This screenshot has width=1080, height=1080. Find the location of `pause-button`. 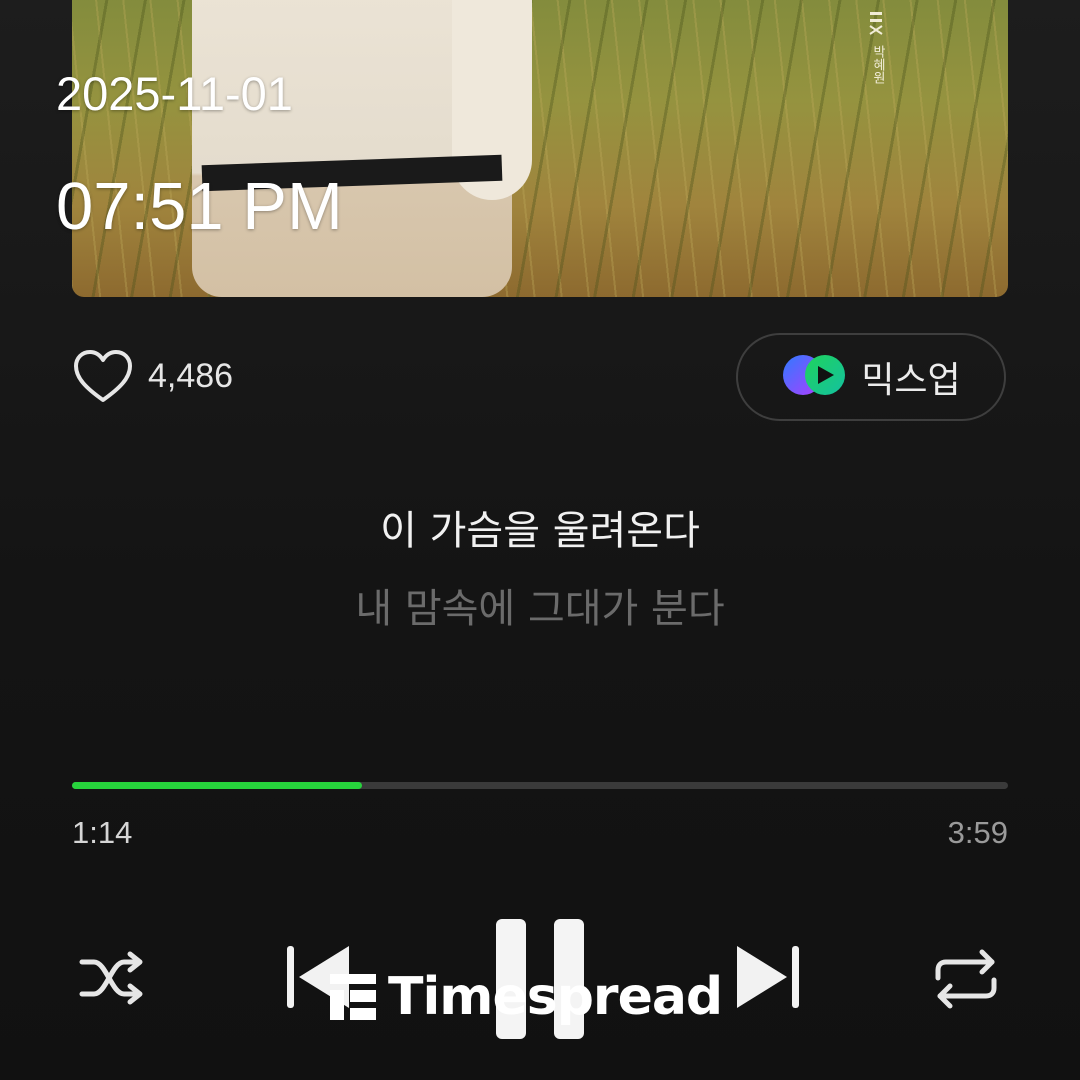

pause-button is located at coordinates (540, 981).